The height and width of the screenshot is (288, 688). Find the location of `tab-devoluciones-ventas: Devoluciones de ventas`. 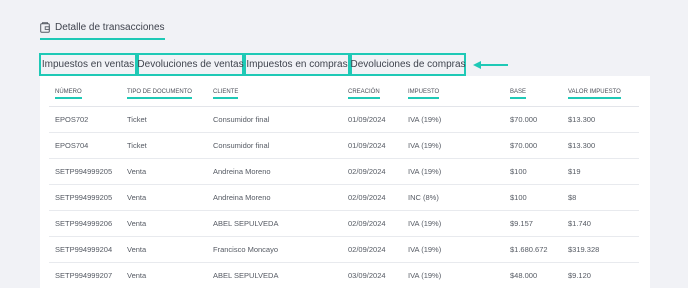

tab-devoluciones-ventas: Devoluciones de ventas is located at coordinates (190, 64).